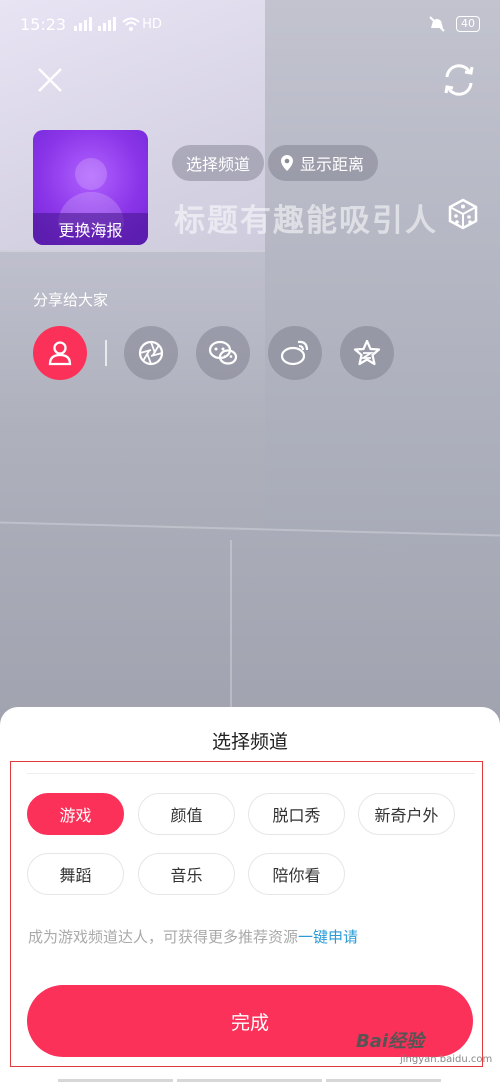  Describe the element at coordinates (446, 1059) in the screenshot. I see `watermark-url: jingyan.baidu.com` at that location.